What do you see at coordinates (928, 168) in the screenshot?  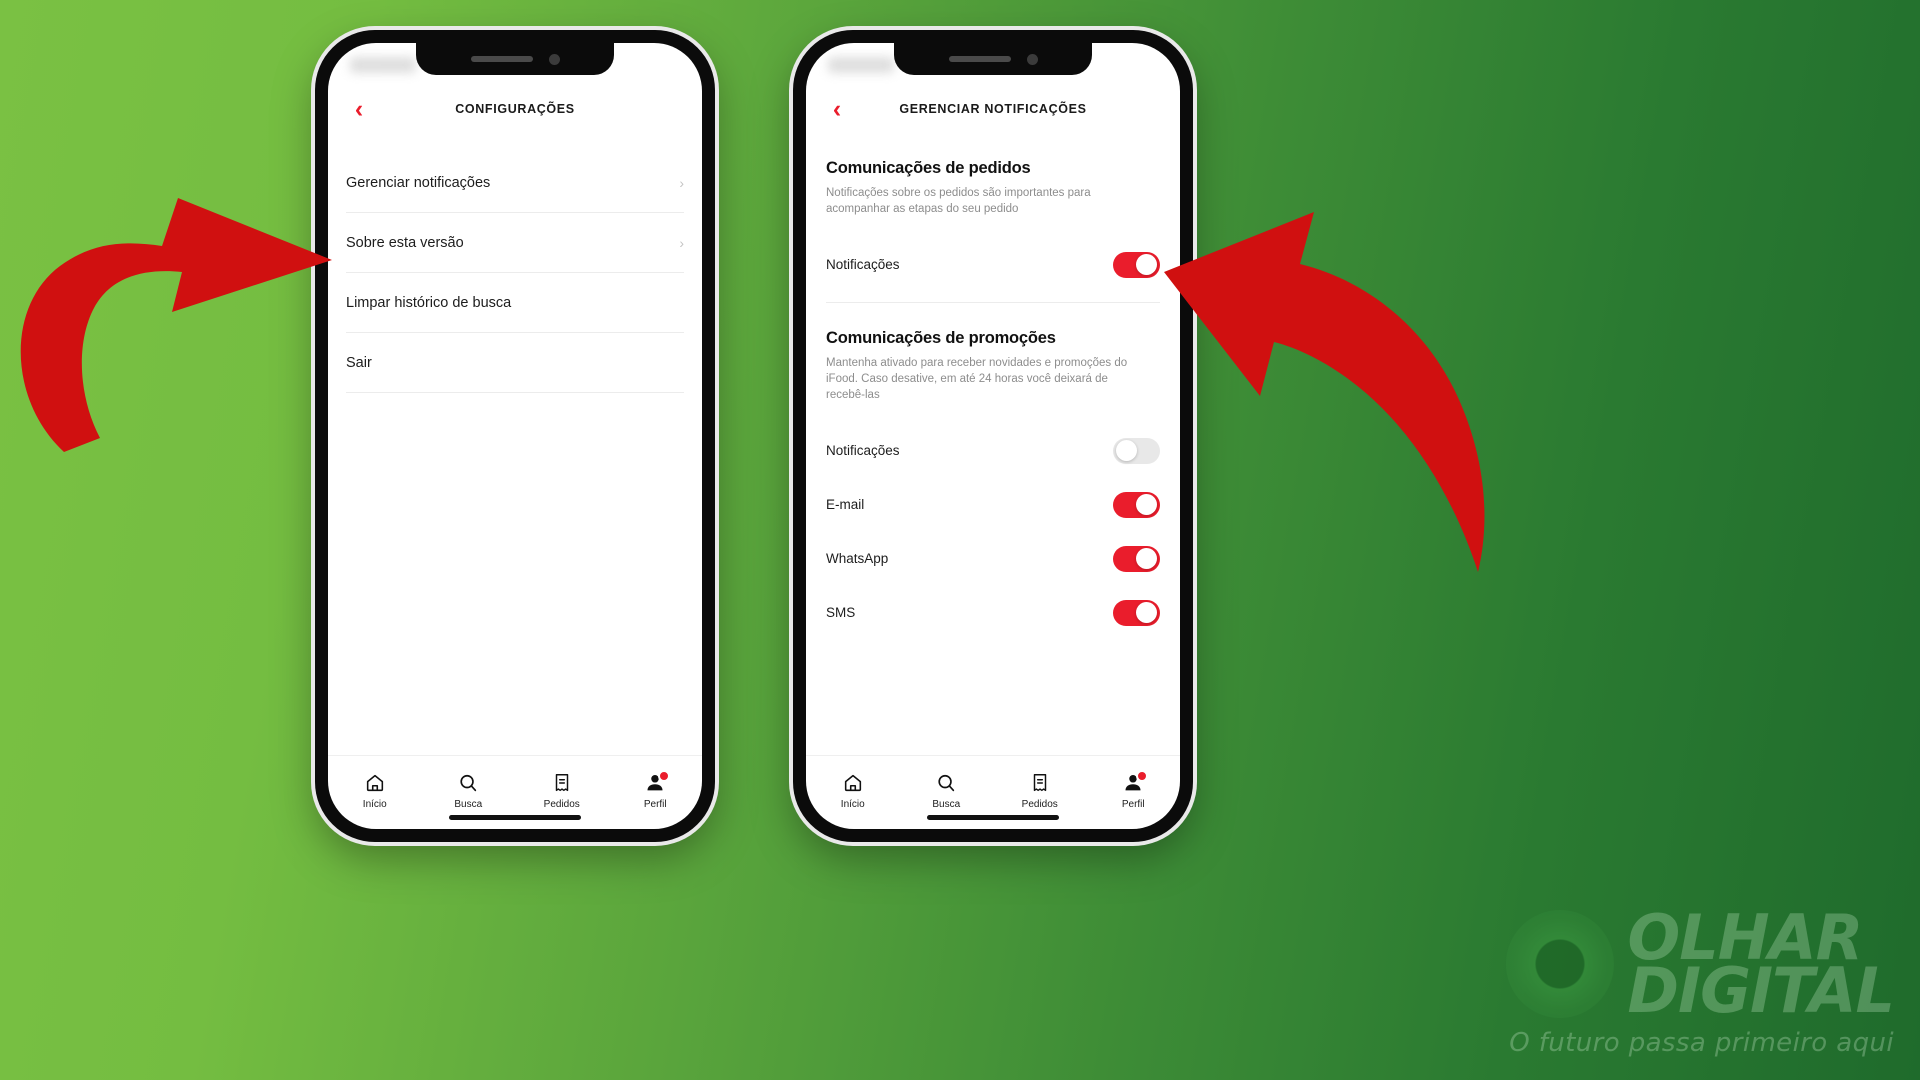 I see `section-title: Comunicações de pedidos` at bounding box center [928, 168].